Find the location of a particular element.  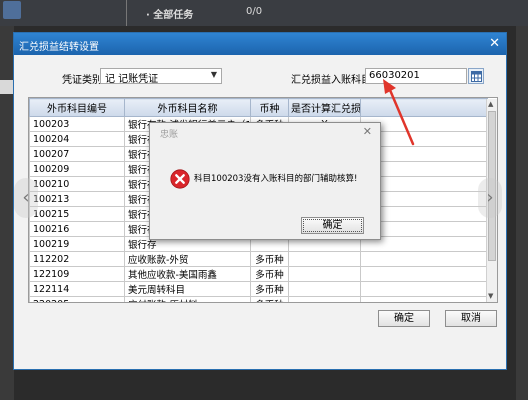

table-row: 122114 美元周转科目 多币种 is located at coordinates (258, 289).